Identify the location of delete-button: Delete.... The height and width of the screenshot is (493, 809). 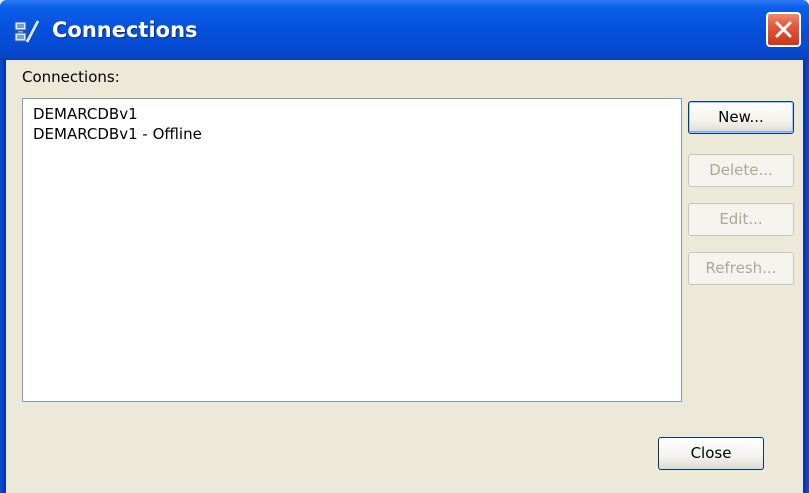
(741, 170).